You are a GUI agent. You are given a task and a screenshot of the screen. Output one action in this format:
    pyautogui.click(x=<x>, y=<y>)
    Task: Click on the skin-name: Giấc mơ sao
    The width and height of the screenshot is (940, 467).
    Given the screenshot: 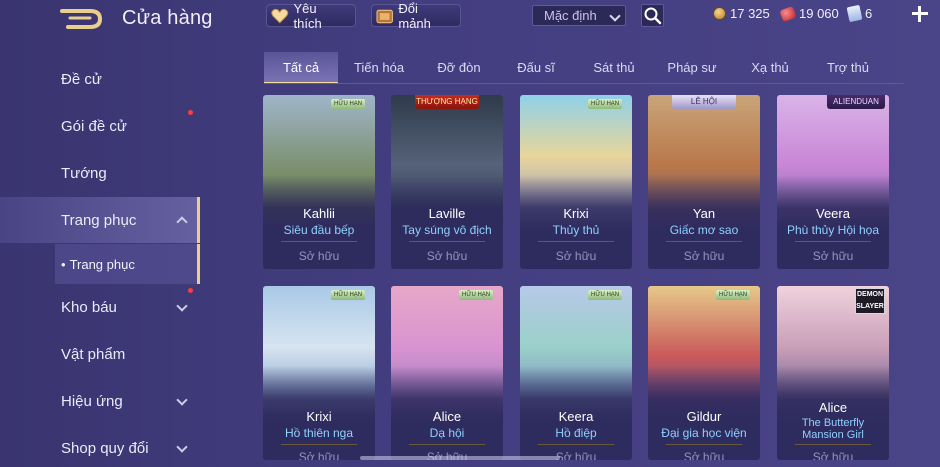 What is the action you would take?
    pyautogui.click(x=704, y=230)
    